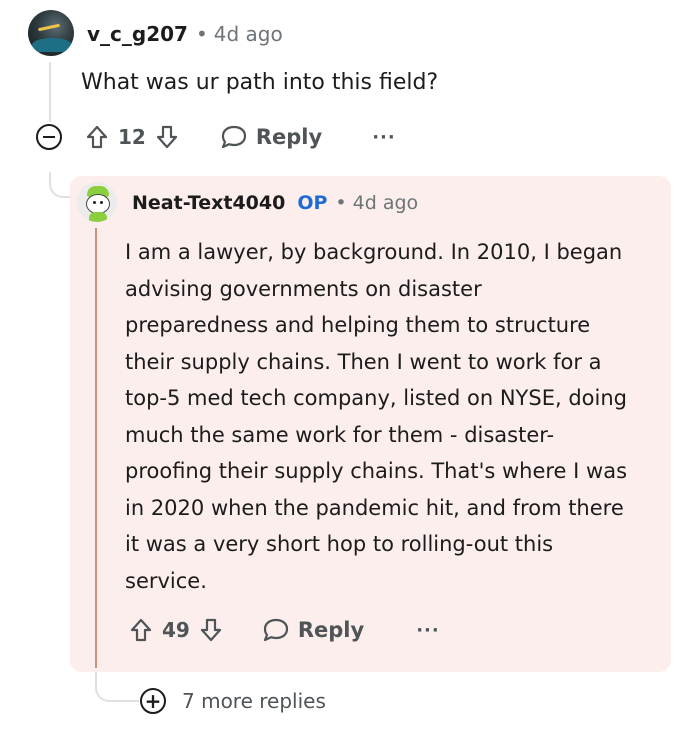  I want to click on op-badge: OP, so click(312, 203).